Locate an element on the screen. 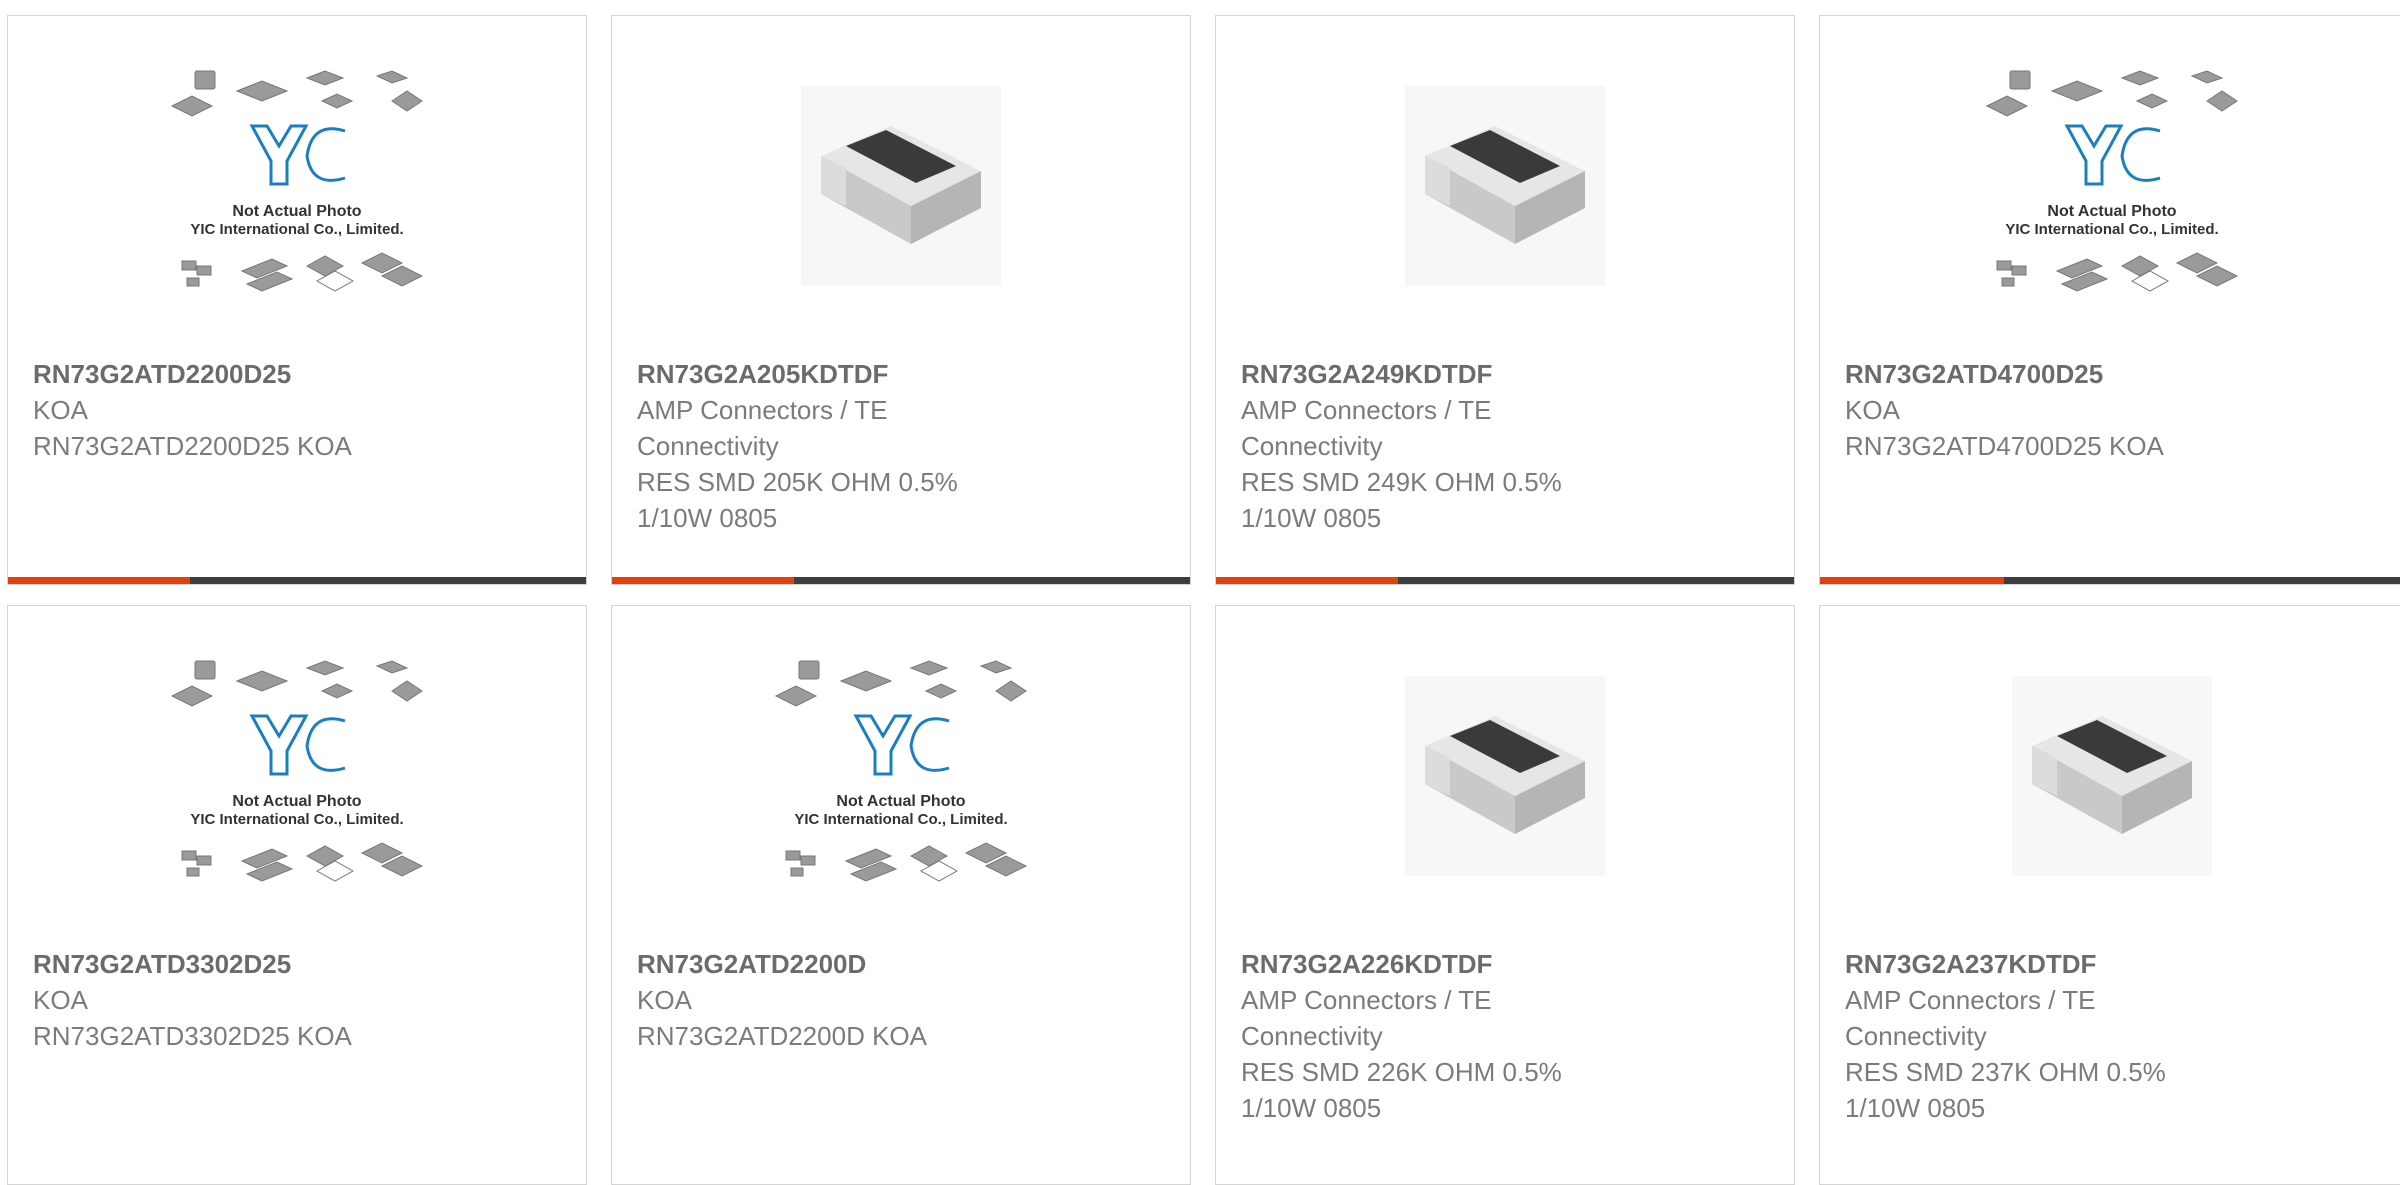 Image resolution: width=2400 pixels, height=1185 pixels. description: RN73G2ATD2200D25 KOA is located at coordinates (192, 446).